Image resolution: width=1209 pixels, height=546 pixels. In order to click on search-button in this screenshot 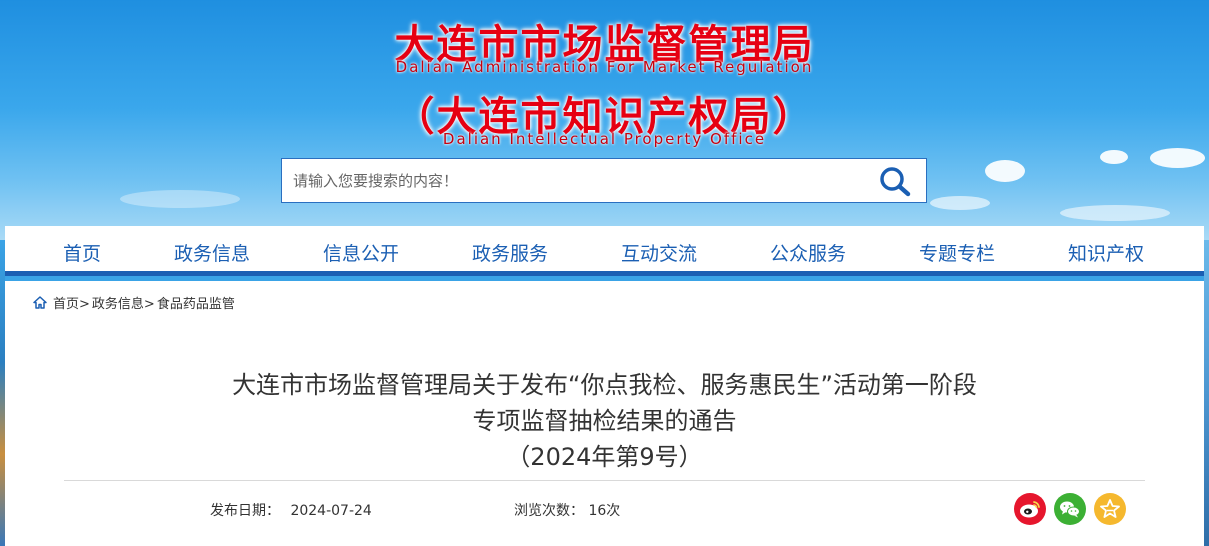, I will do `click(895, 181)`.